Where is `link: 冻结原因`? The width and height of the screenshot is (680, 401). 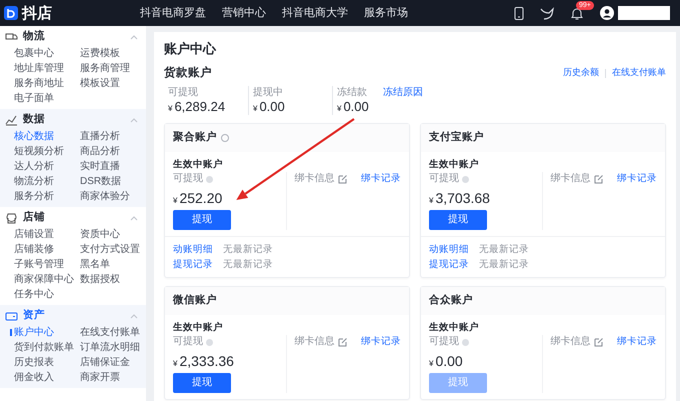 link: 冻结原因 is located at coordinates (403, 92).